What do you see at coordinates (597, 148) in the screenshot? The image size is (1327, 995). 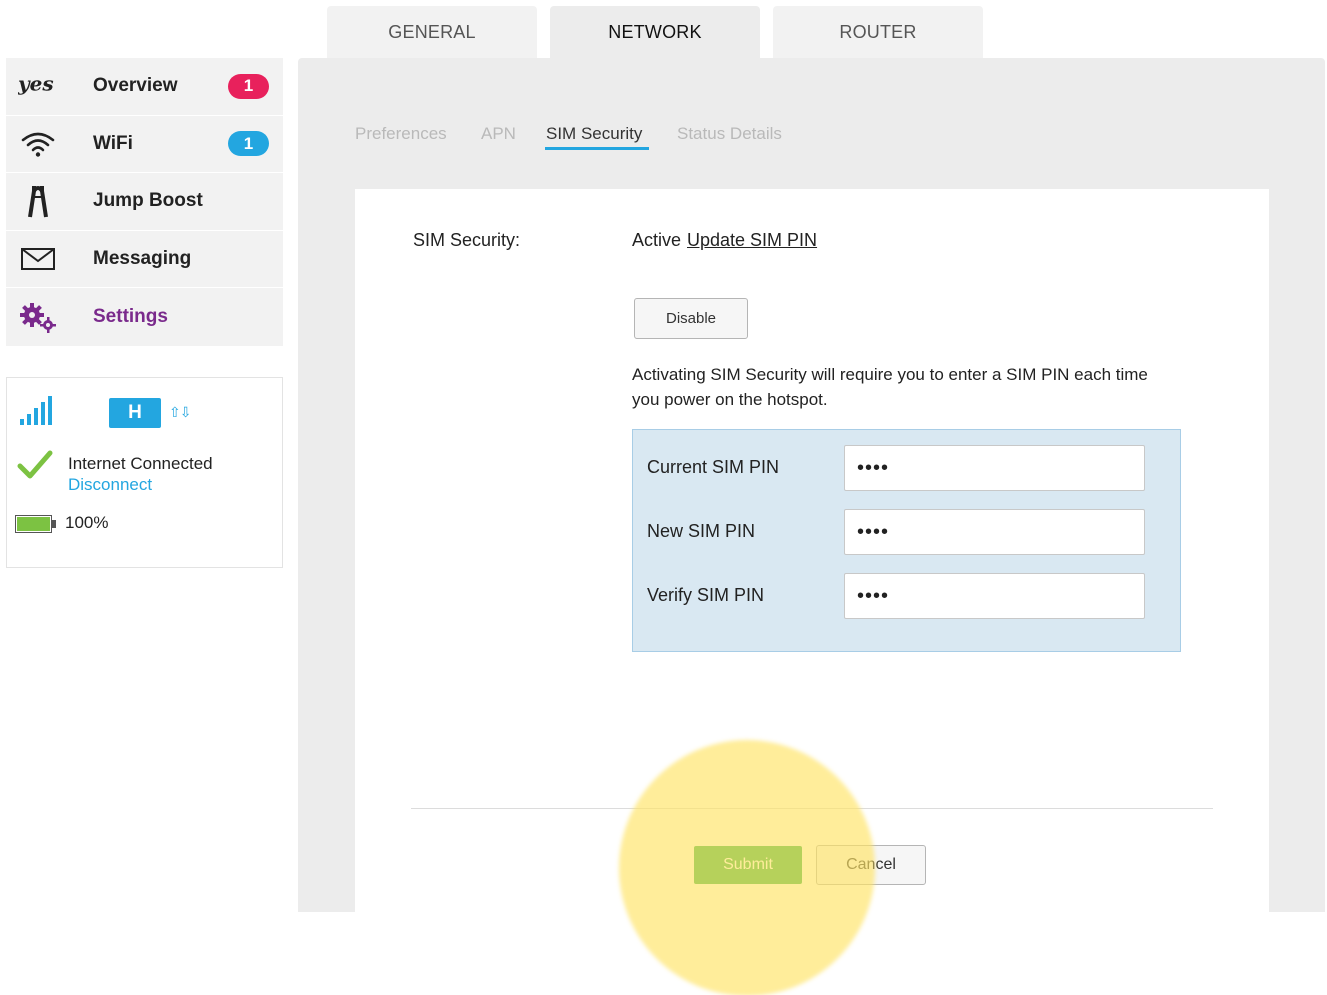 I see `active-tab-indicator` at bounding box center [597, 148].